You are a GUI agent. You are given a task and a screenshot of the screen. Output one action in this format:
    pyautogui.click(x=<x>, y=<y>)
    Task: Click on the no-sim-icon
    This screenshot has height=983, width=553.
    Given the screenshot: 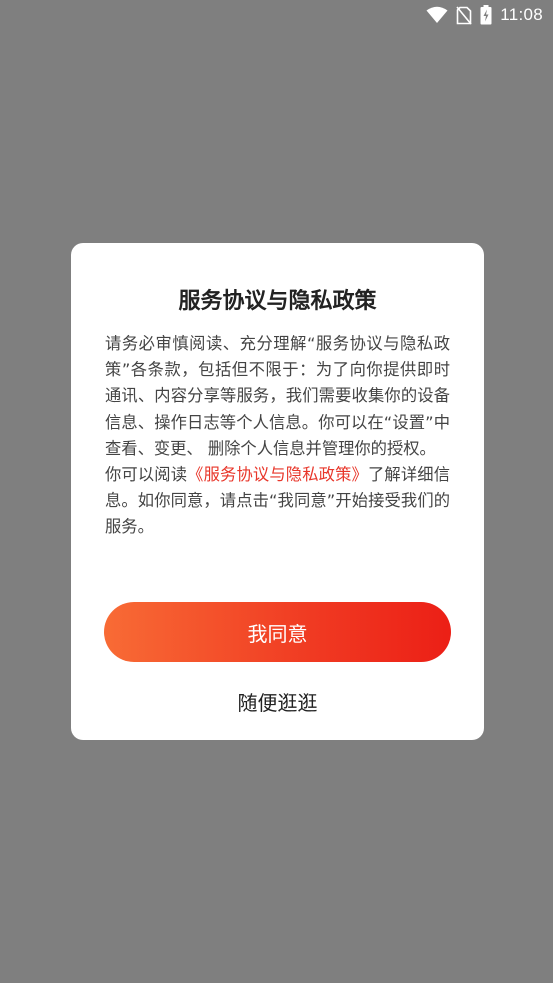 What is the action you would take?
    pyautogui.click(x=464, y=15)
    